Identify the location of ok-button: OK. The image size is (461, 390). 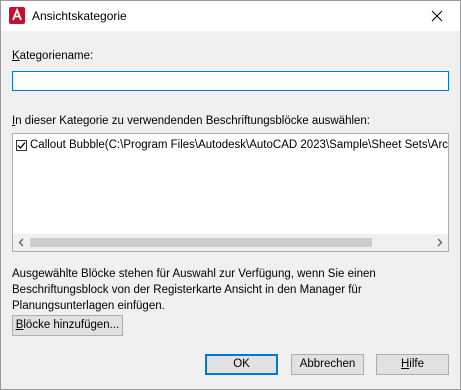
(241, 364).